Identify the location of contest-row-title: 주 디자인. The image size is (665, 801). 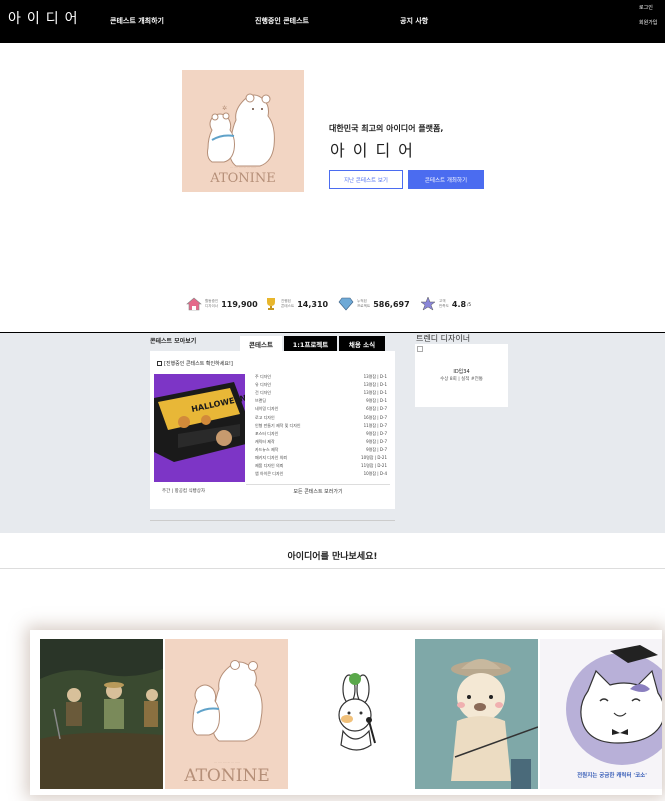
(263, 376).